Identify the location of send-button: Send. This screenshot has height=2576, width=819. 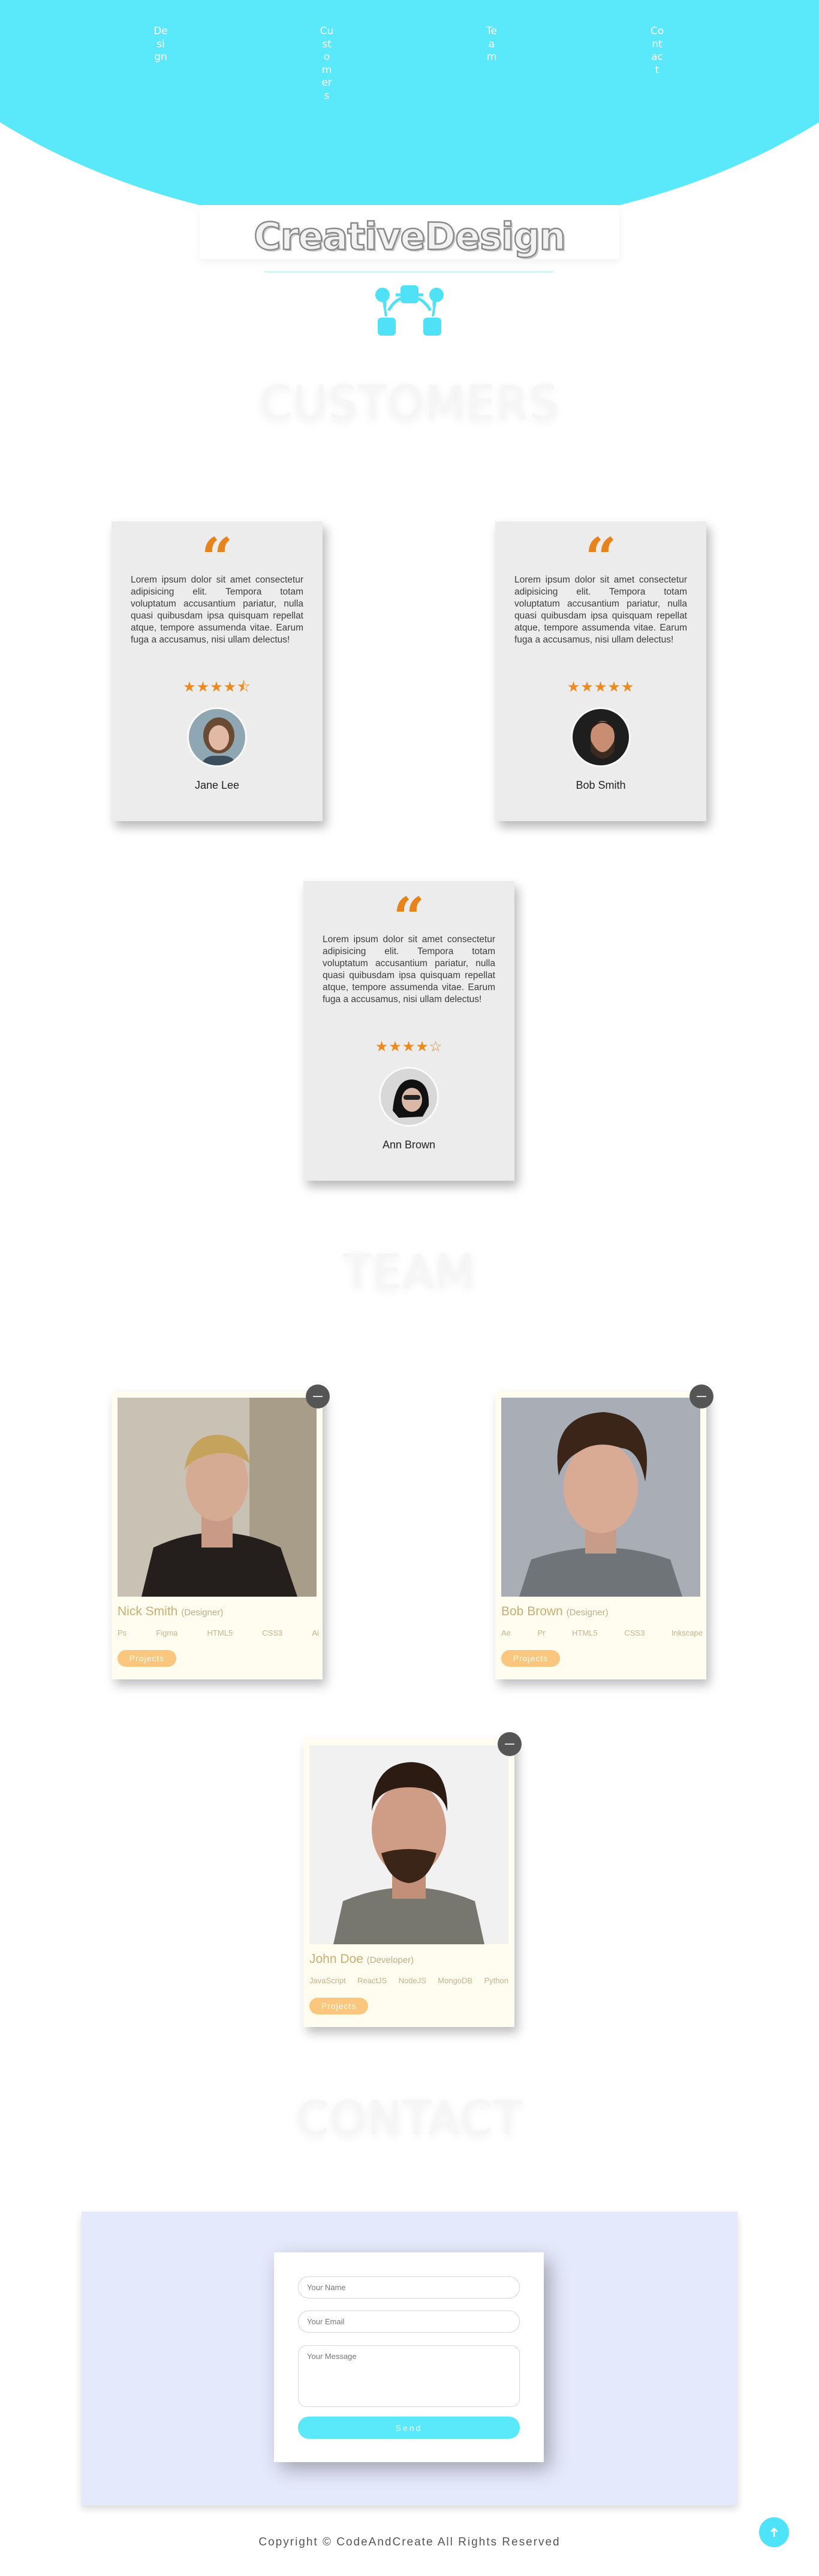
(409, 2428).